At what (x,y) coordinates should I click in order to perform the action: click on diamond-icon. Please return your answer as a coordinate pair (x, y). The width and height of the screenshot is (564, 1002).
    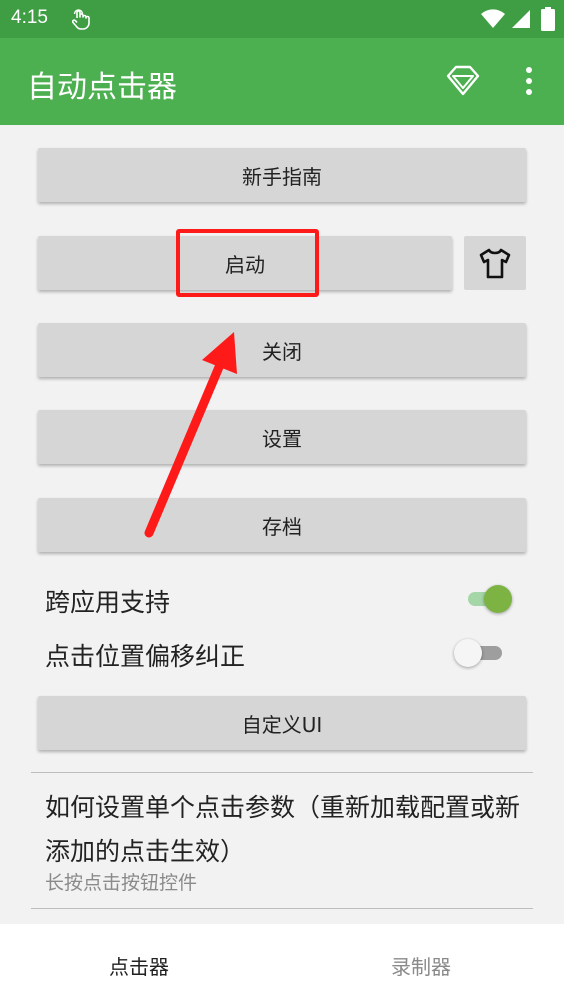
    Looking at the image, I should click on (463, 80).